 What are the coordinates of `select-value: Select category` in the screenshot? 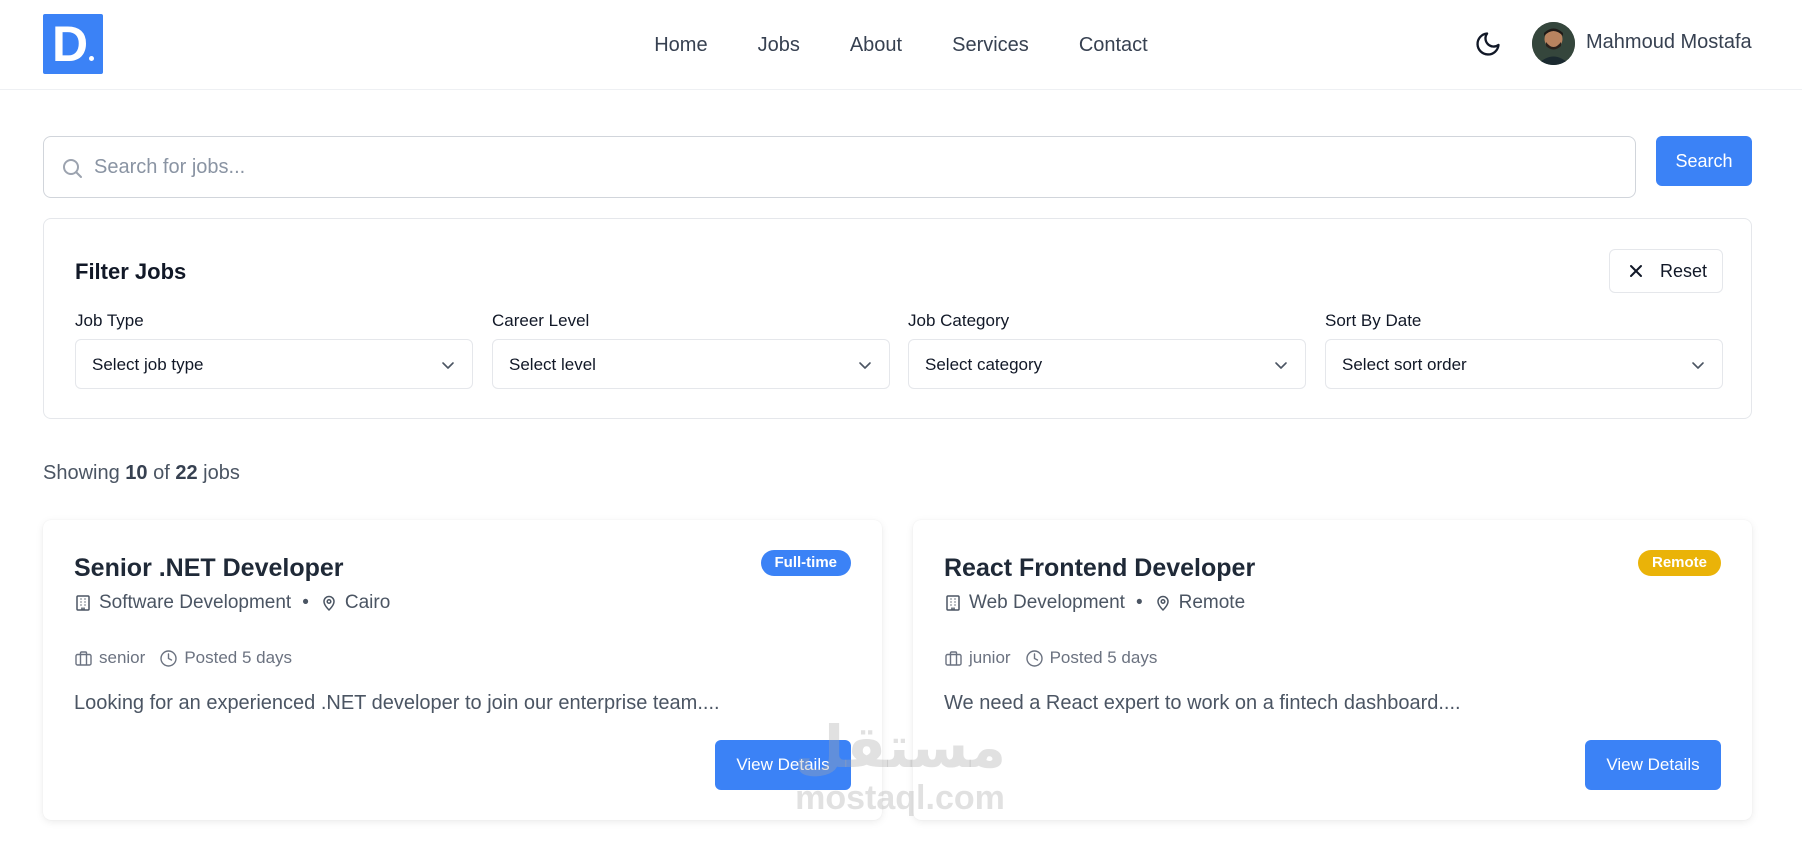 It's located at (984, 364).